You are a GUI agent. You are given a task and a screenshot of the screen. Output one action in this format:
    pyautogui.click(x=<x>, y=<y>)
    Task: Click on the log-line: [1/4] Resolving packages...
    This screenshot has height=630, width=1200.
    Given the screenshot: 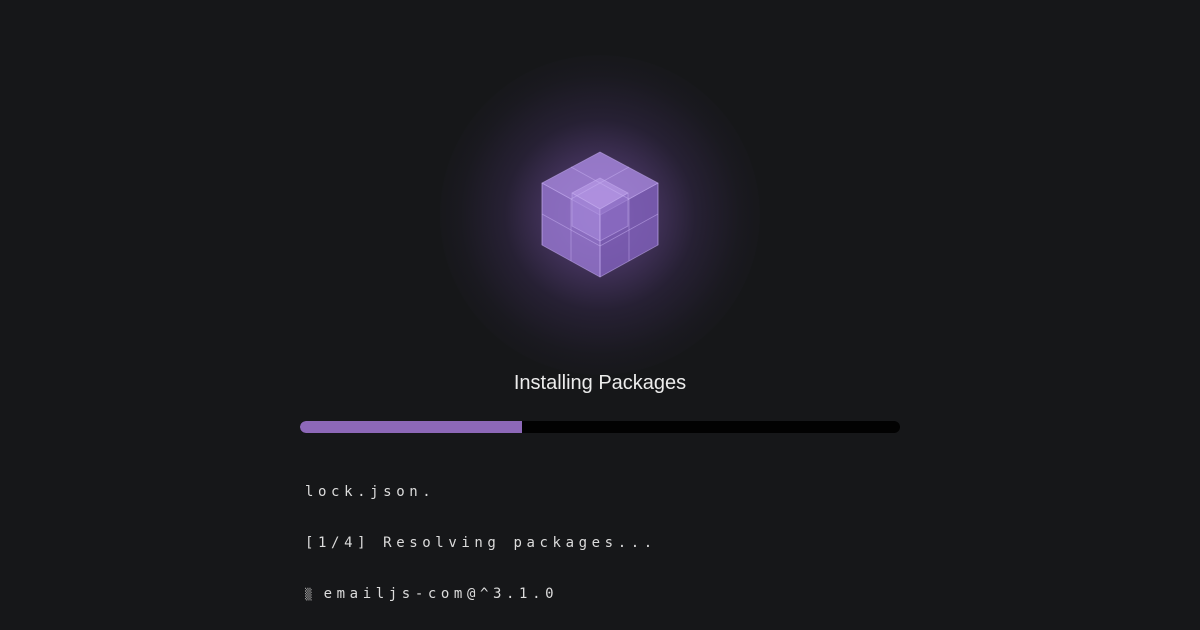 What is the action you would take?
    pyautogui.click(x=481, y=543)
    